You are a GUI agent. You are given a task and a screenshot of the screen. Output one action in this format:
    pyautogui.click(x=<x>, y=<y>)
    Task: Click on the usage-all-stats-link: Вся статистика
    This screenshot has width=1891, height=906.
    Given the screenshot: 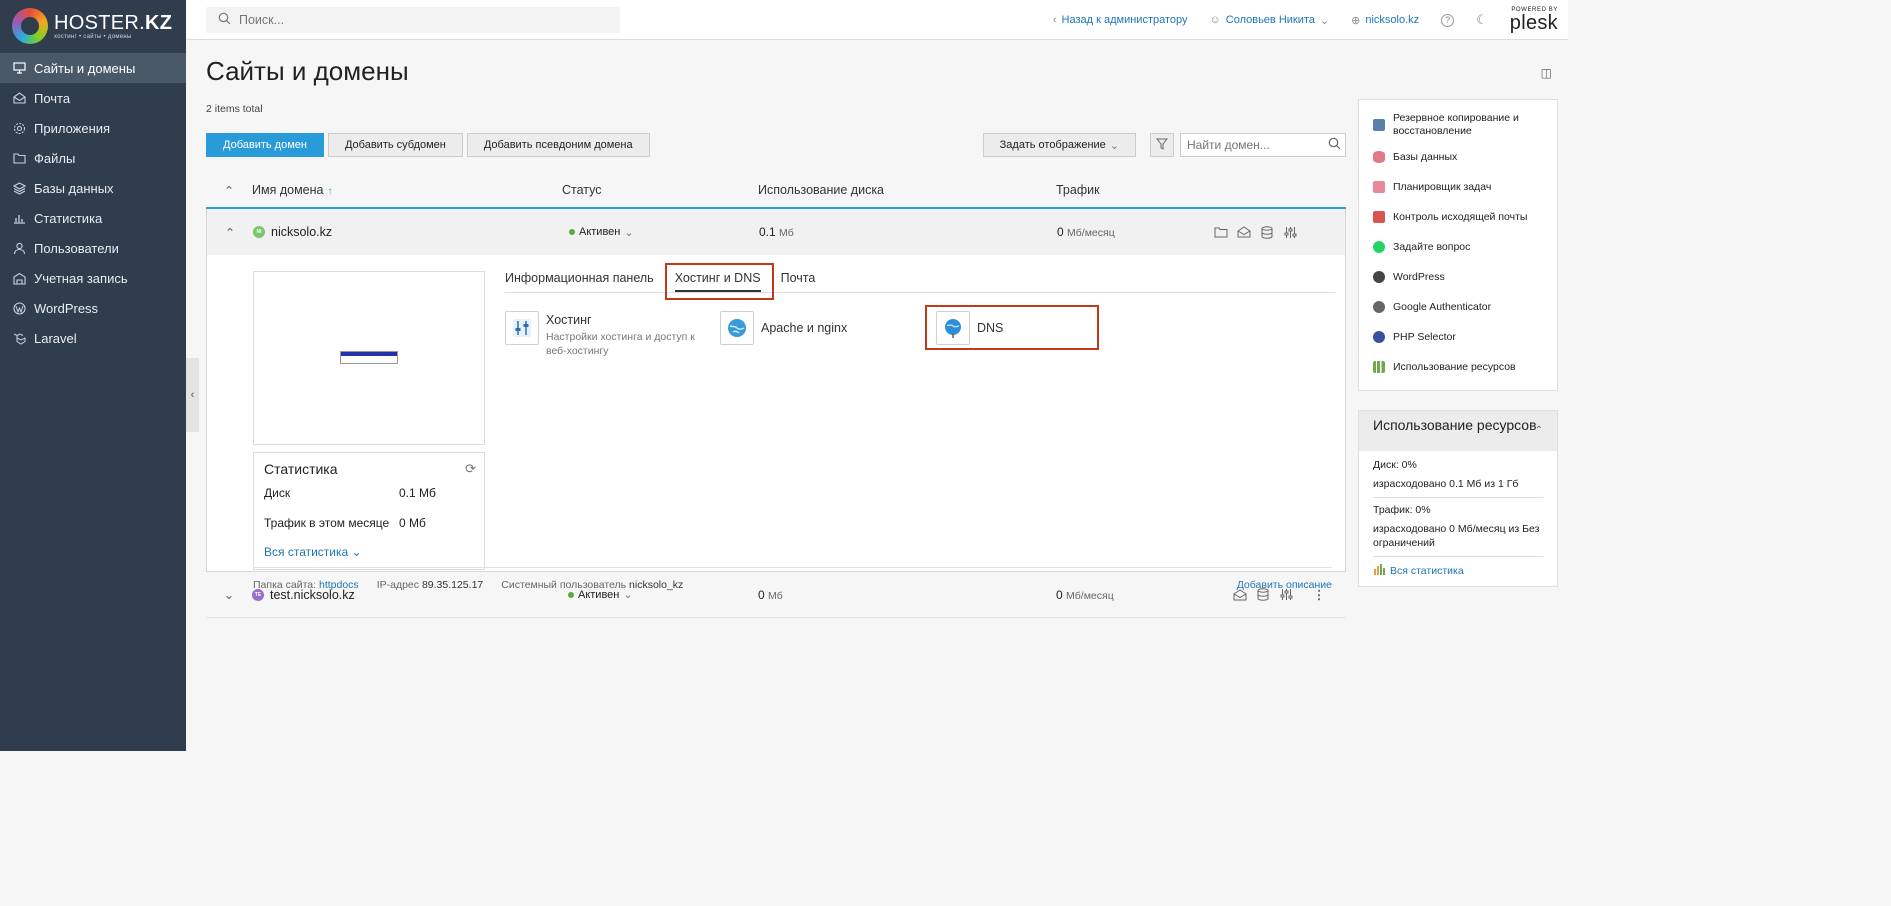 What is the action you would take?
    pyautogui.click(x=1458, y=570)
    